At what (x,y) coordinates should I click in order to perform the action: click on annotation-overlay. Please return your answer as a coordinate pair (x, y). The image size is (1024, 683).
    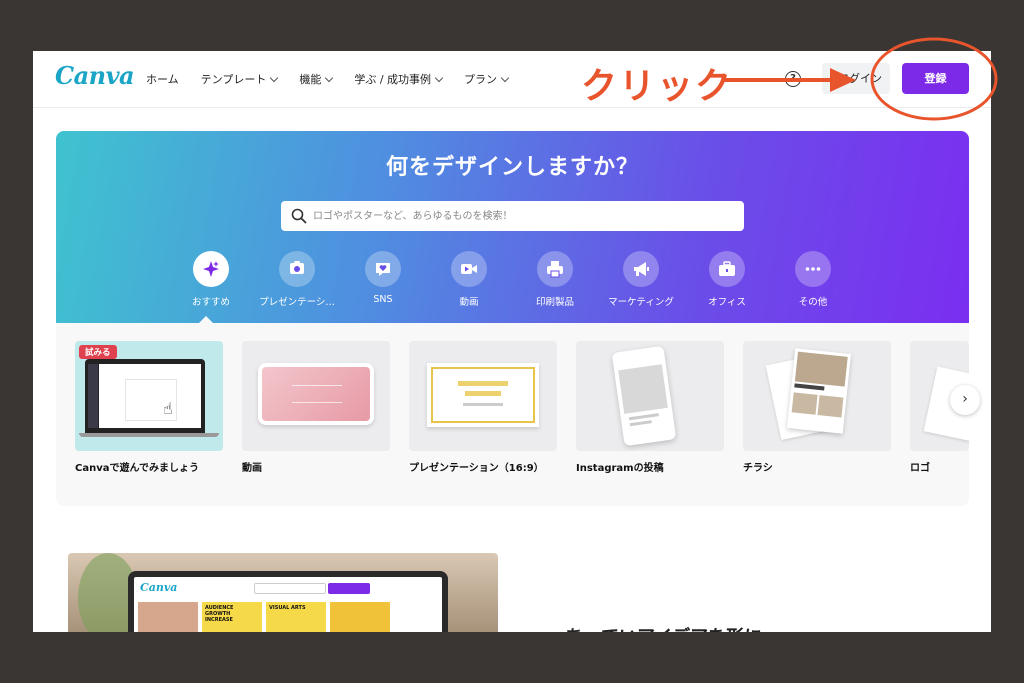
    Looking at the image, I should click on (860, 79).